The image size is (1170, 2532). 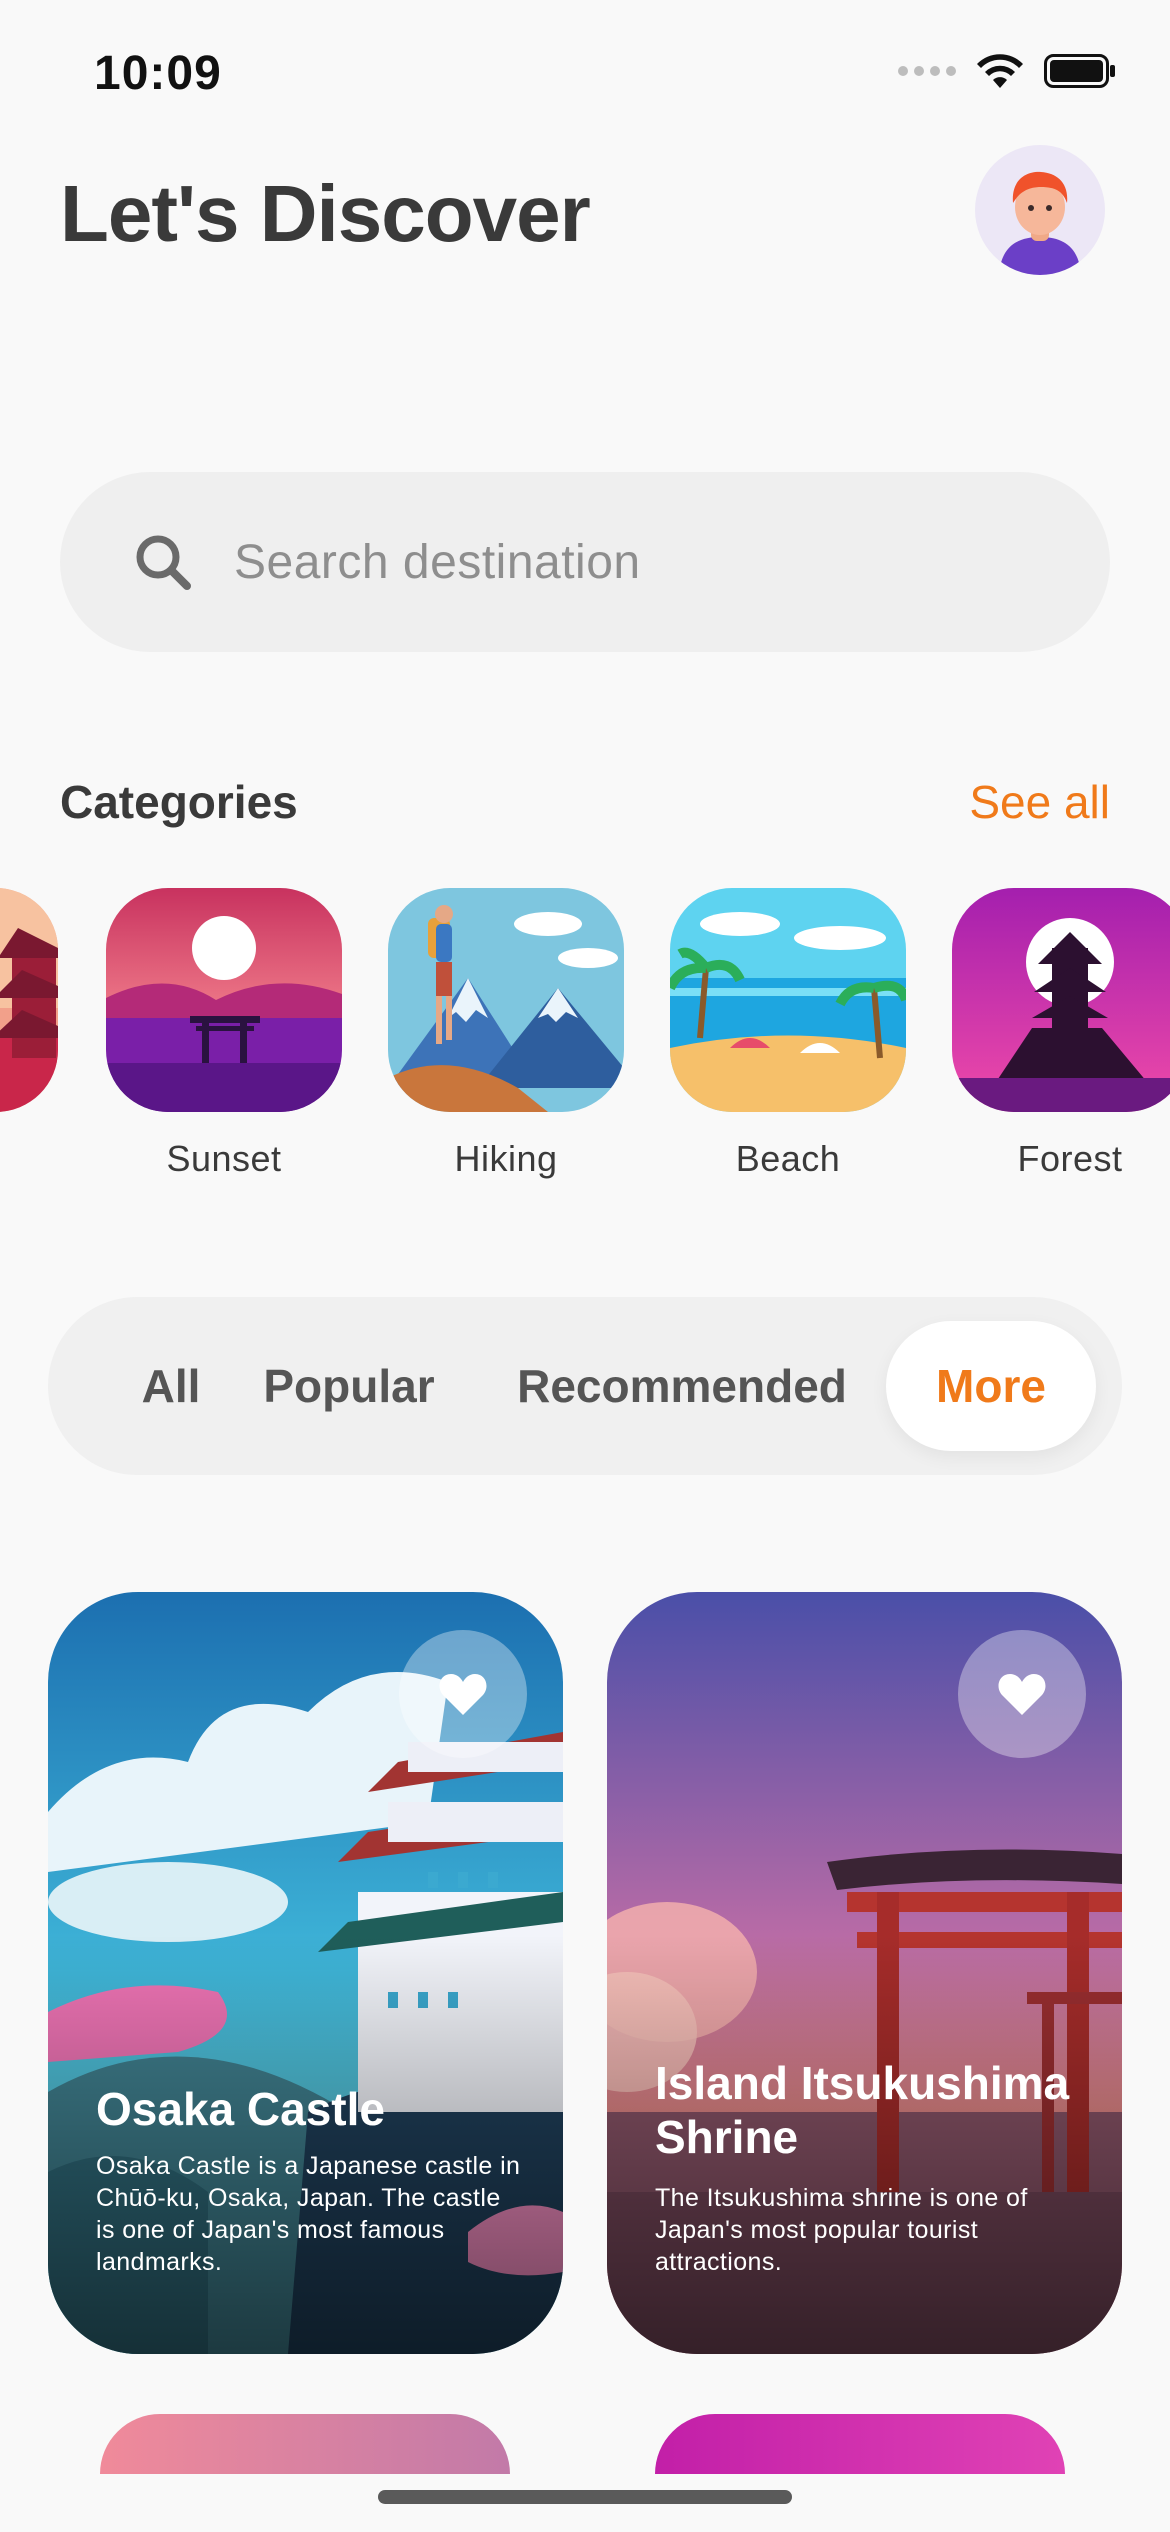 I want to click on category-item-sunset: Sunset, so click(x=224, y=1034).